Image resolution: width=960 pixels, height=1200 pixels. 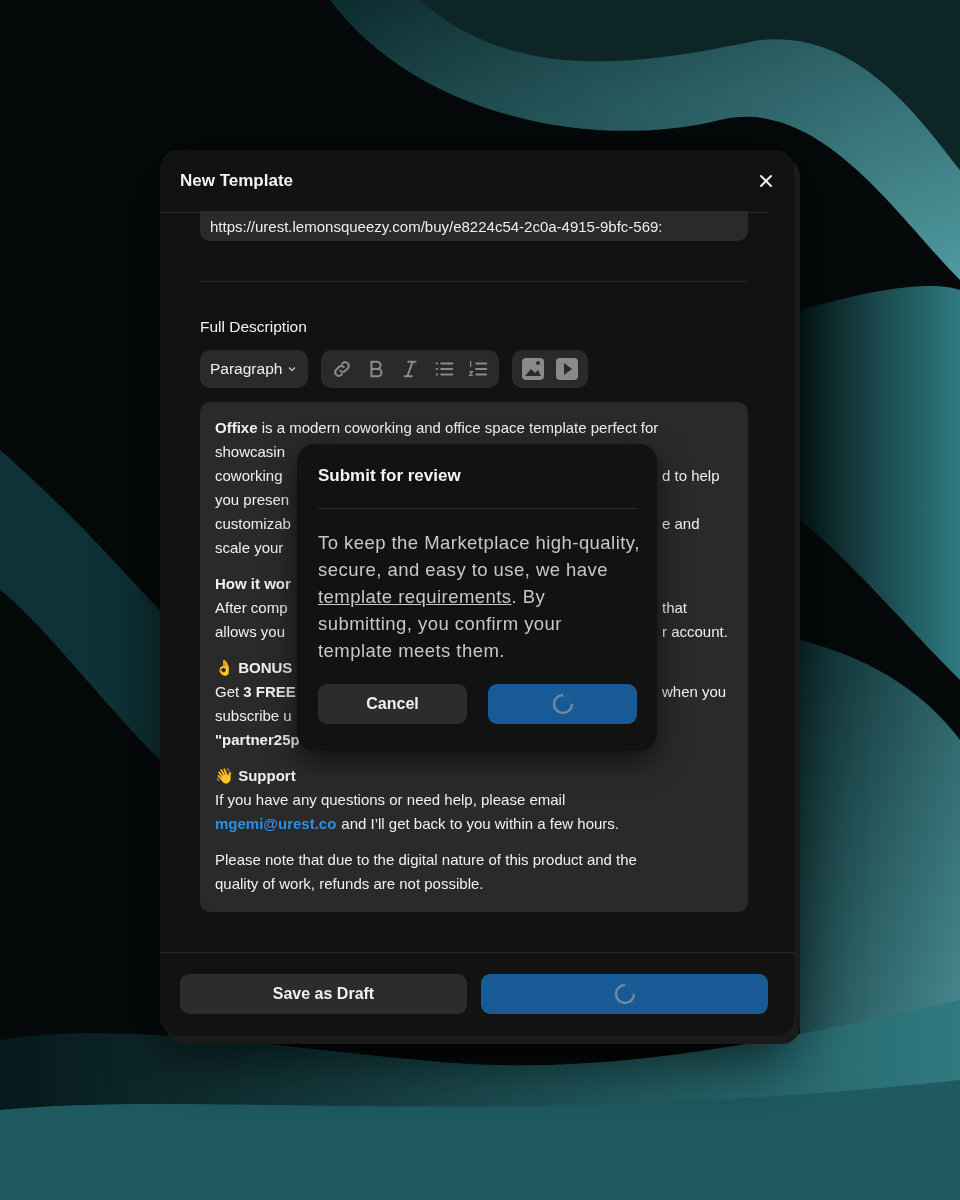 What do you see at coordinates (480, 824) in the screenshot?
I see `editor-text: and I’ll get back to you within a few hours.` at bounding box center [480, 824].